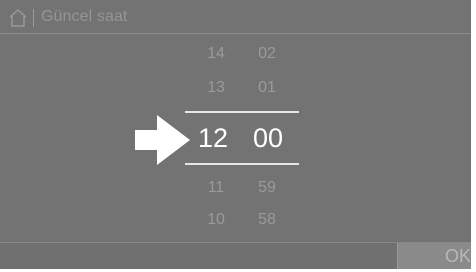 The width and height of the screenshot is (476, 272). What do you see at coordinates (235, 256) in the screenshot?
I see `footer-bar: OK` at bounding box center [235, 256].